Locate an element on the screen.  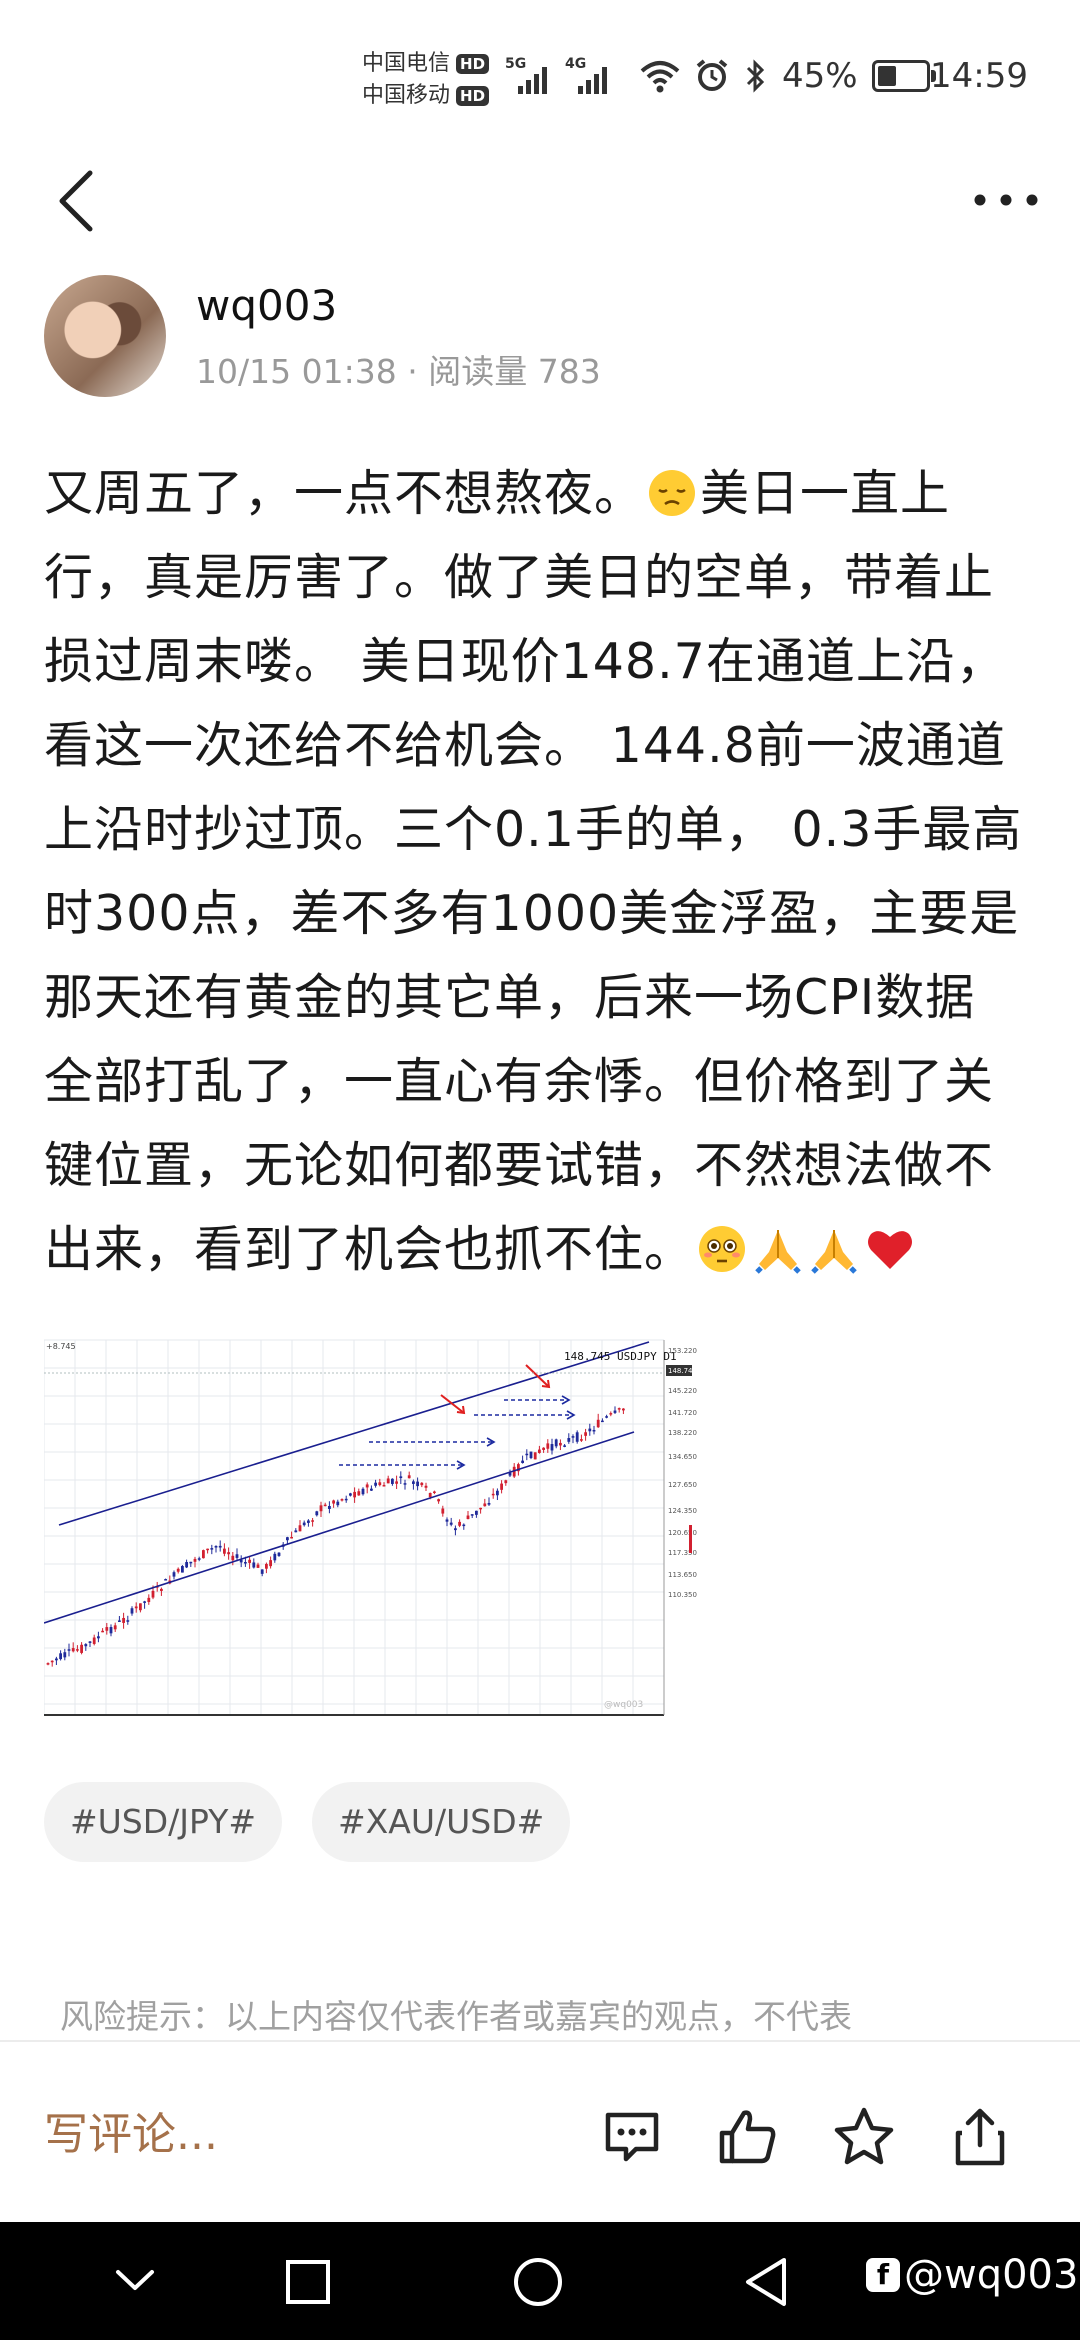
status-bar: 中国电信 HD 中国移动 HD 5G 4G 45% 14:59 is located at coordinates (540, 75).